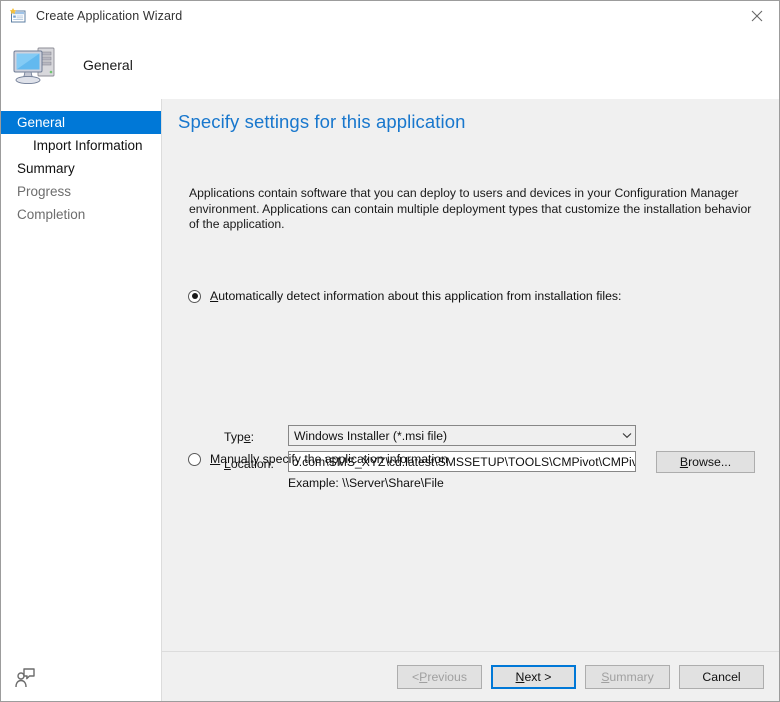 This screenshot has height=702, width=780. What do you see at coordinates (214, 296) in the screenshot?
I see `accel-char: A` at bounding box center [214, 296].